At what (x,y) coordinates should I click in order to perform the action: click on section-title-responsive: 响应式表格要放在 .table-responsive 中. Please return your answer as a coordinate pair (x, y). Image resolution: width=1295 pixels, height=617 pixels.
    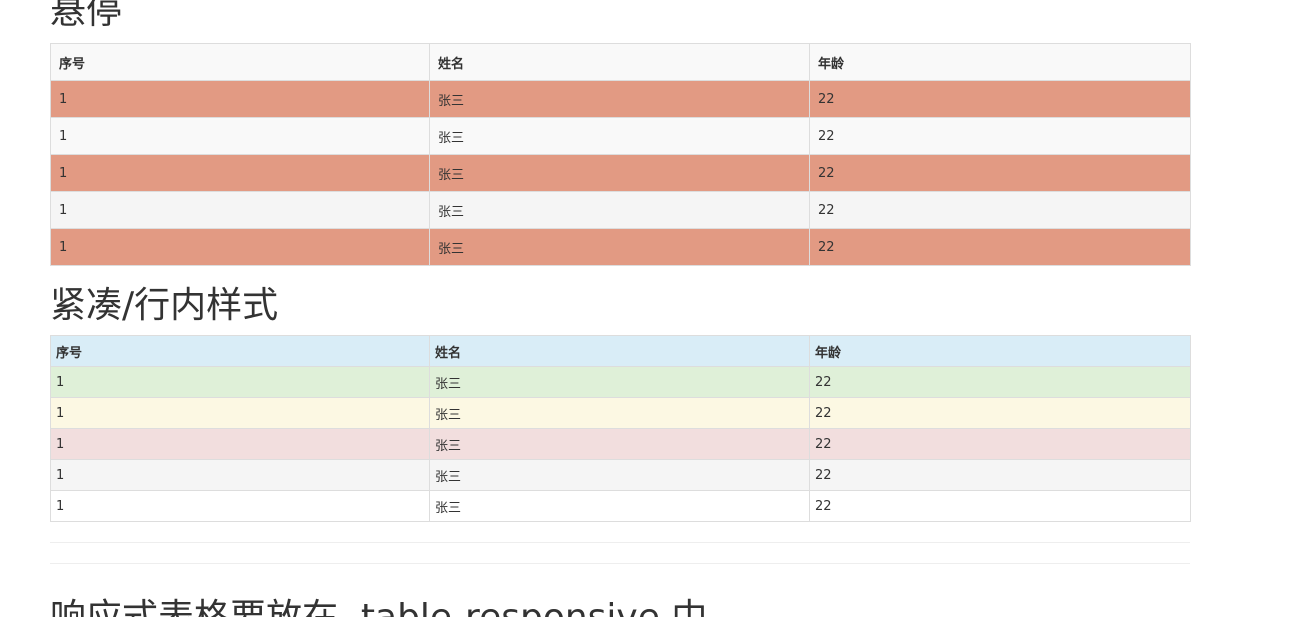
    Looking at the image, I should click on (378, 607).